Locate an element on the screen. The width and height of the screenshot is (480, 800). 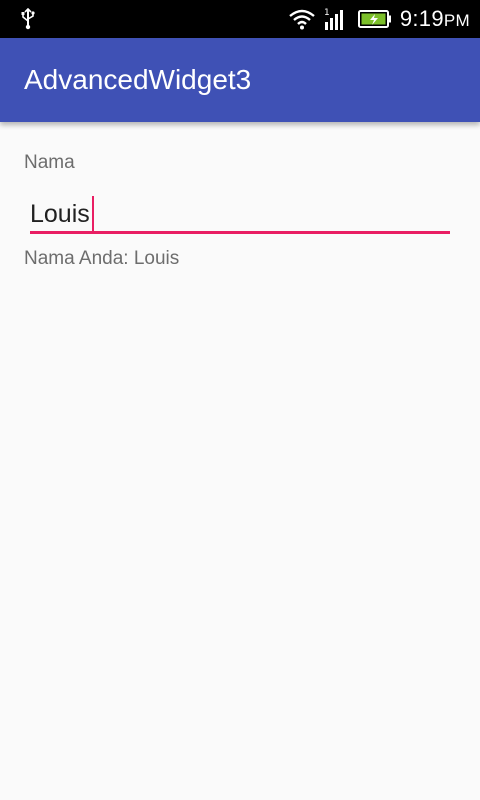
status-bar: 1 9:19PM is located at coordinates (240, 19).